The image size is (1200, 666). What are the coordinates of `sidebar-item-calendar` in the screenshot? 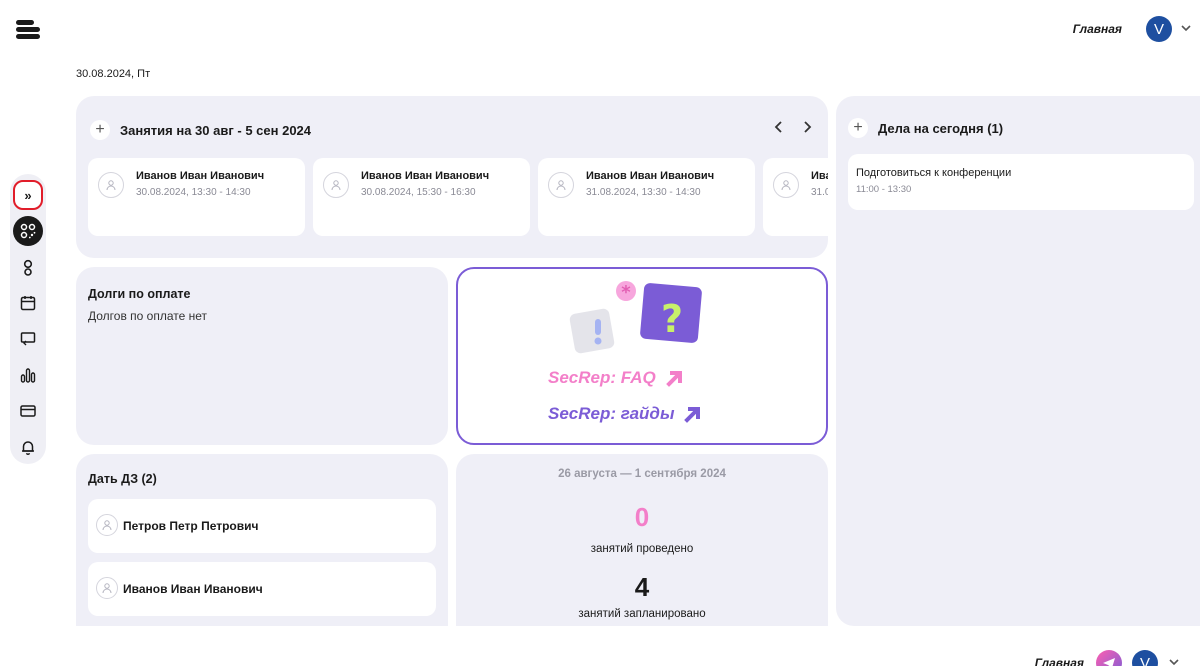 It's located at (28, 303).